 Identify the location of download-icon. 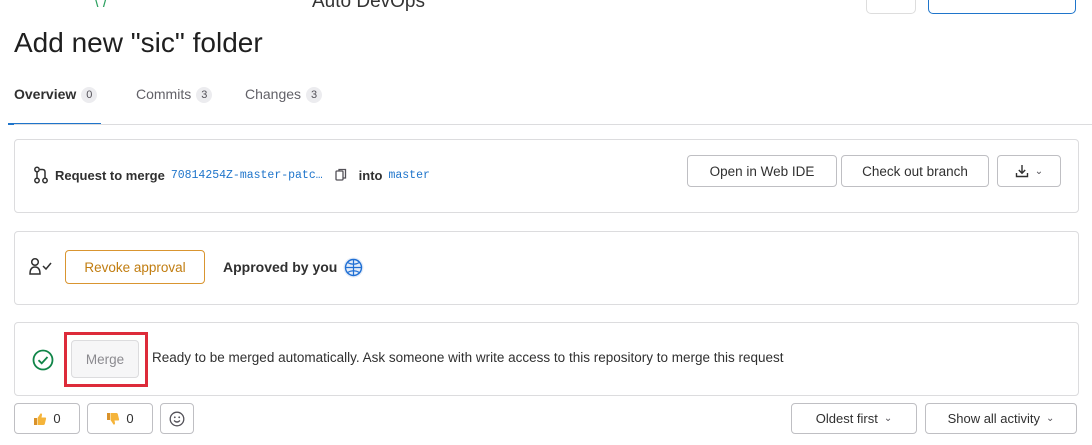
(1022, 171).